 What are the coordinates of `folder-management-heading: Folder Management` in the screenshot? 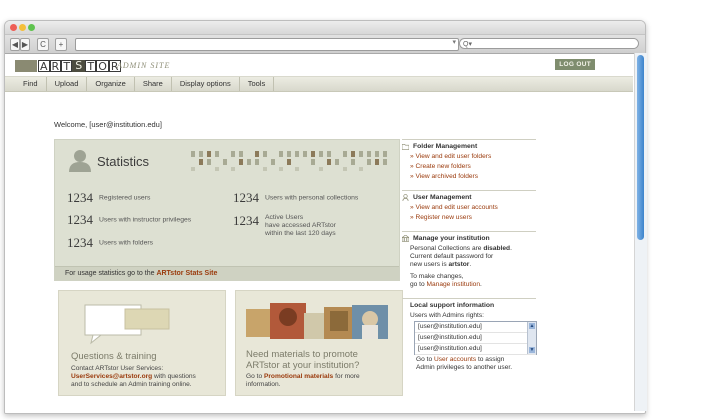 It's located at (469, 146).